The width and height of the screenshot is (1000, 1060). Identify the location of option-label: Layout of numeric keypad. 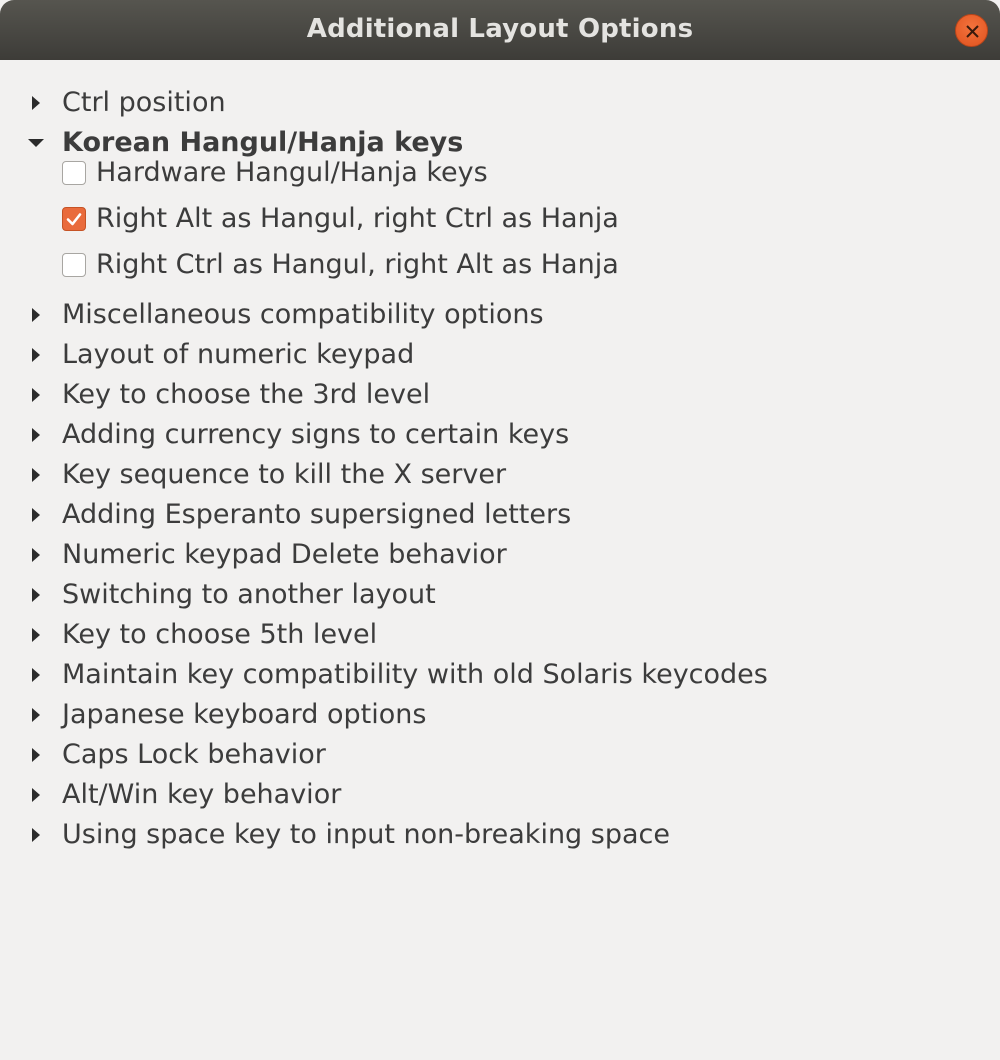
(238, 354).